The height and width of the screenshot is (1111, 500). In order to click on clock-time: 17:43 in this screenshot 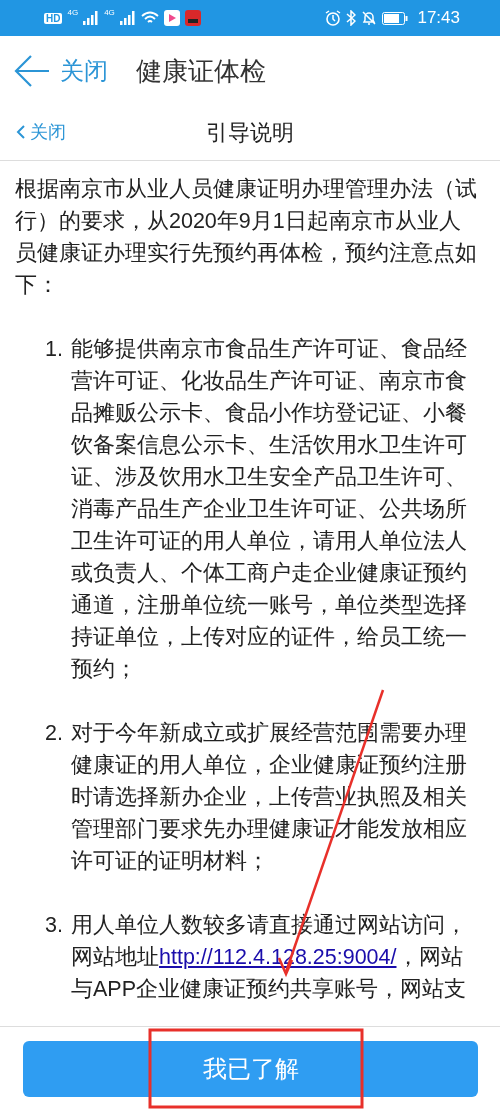, I will do `click(438, 18)`.